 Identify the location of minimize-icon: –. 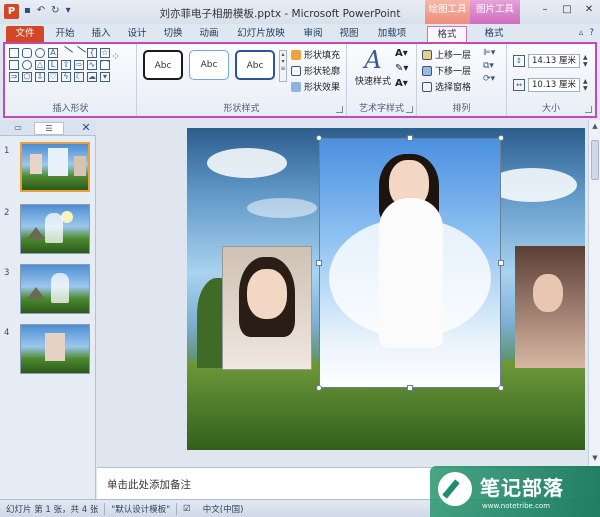
(545, 10).